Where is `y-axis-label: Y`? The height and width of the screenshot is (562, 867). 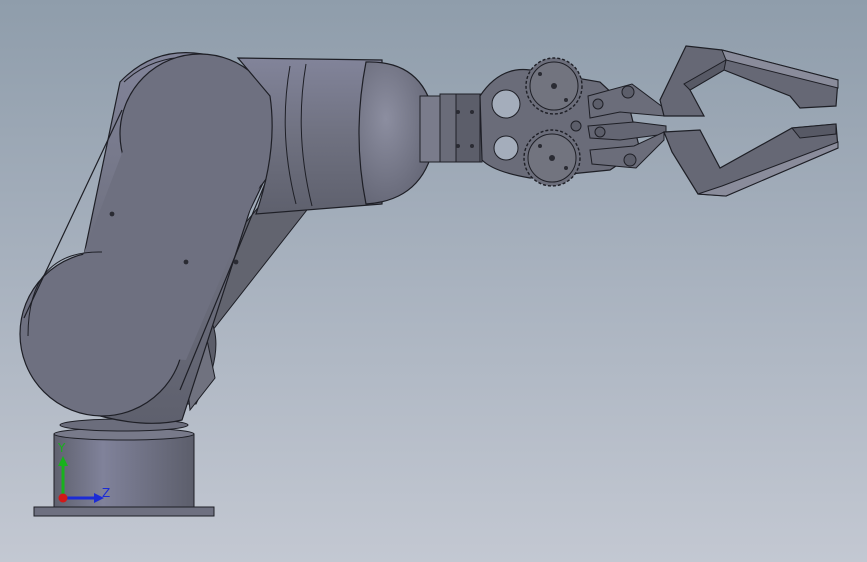 y-axis-label: Y is located at coordinates (62, 448).